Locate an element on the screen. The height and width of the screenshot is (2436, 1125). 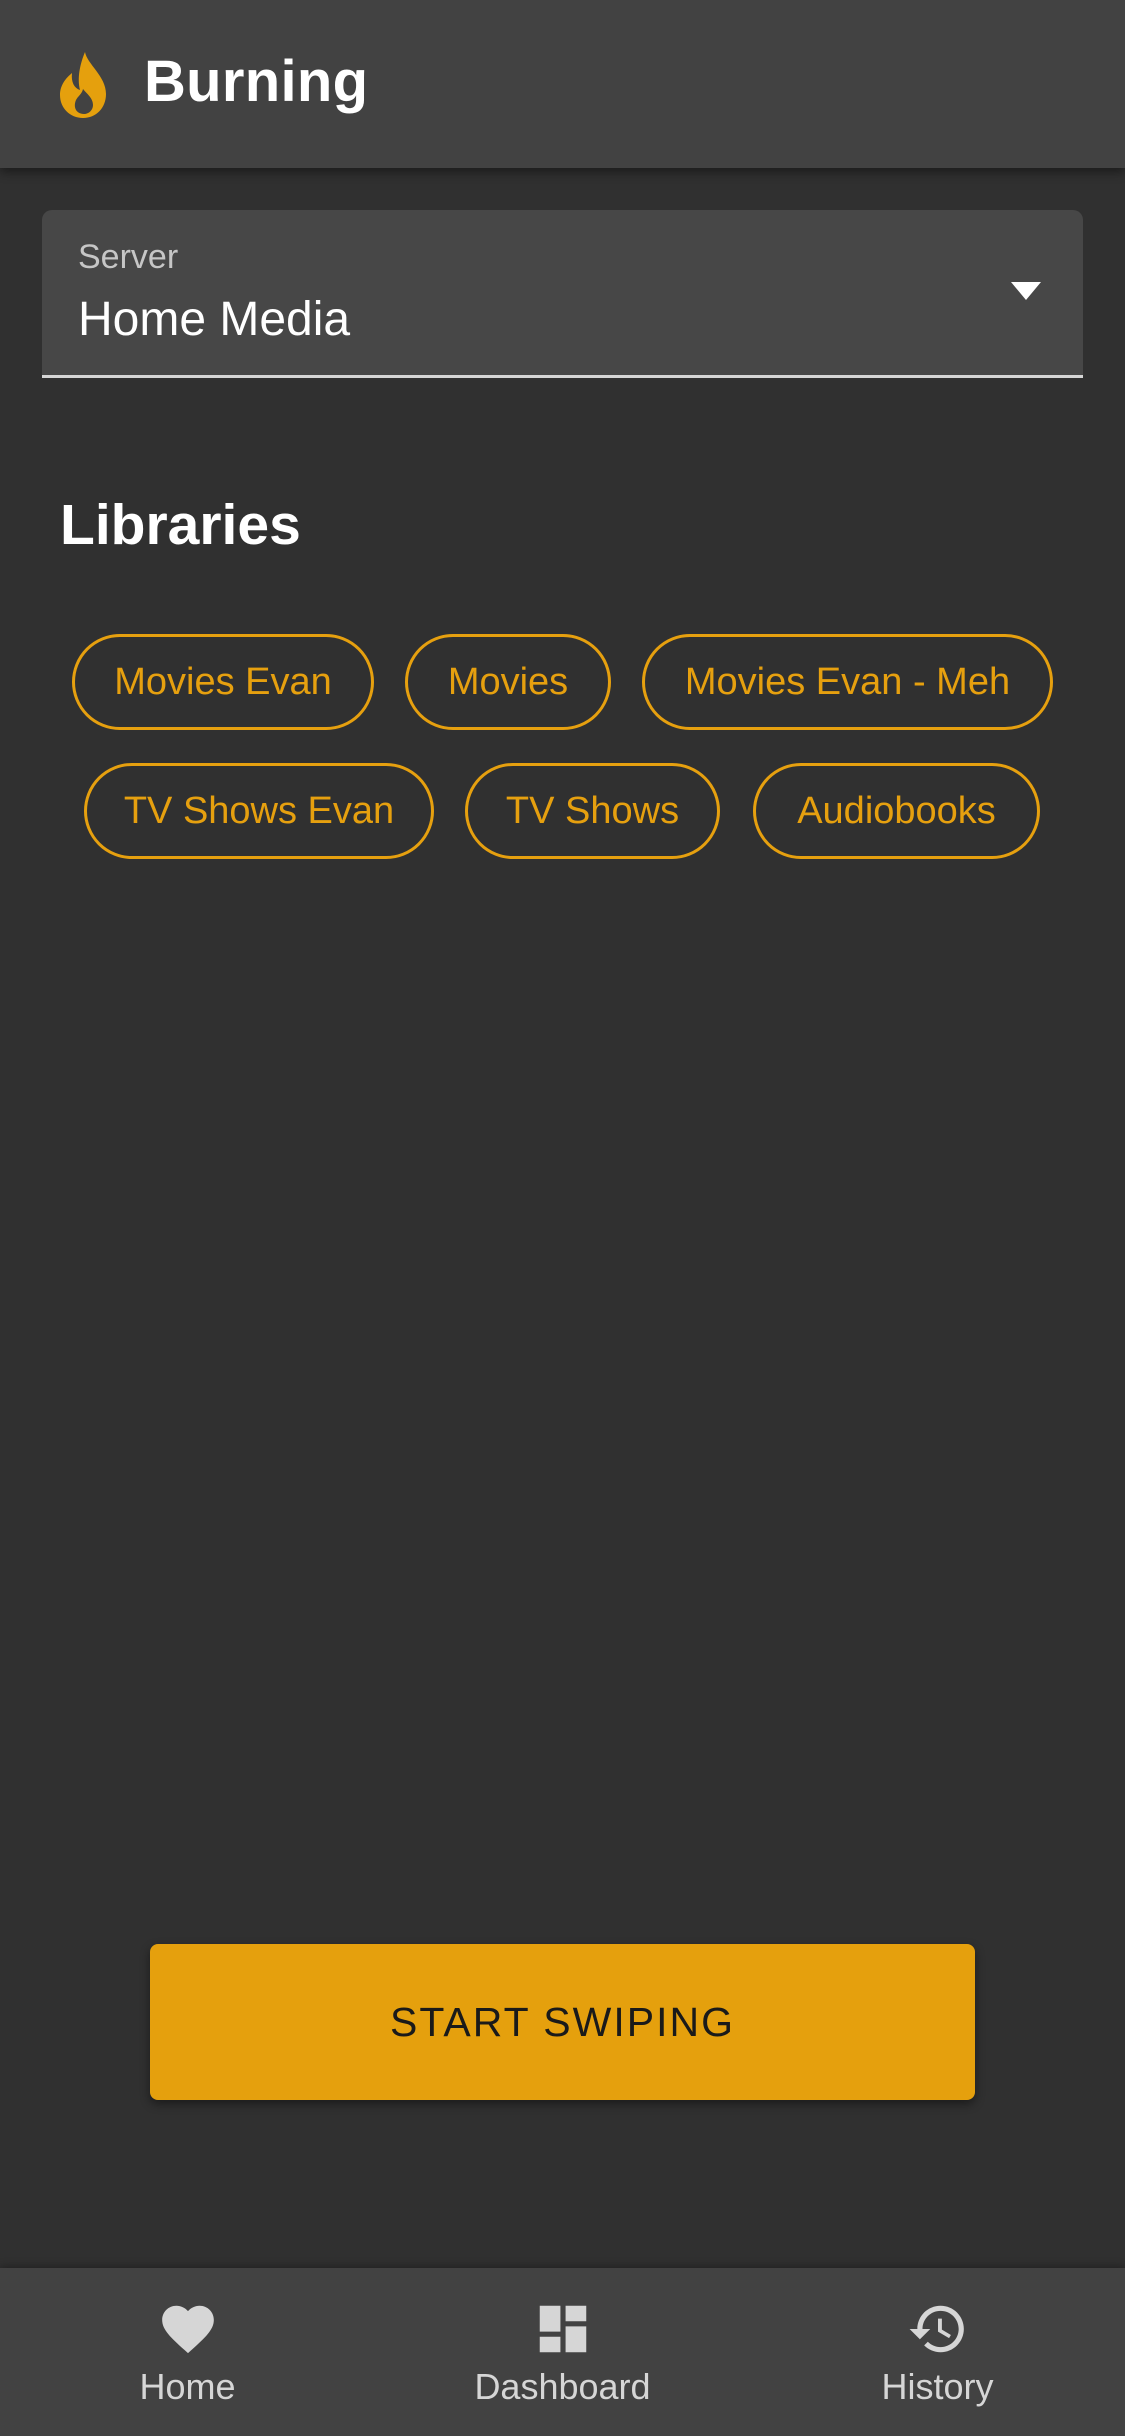
server-select: Server Home Media is located at coordinates (562, 294).